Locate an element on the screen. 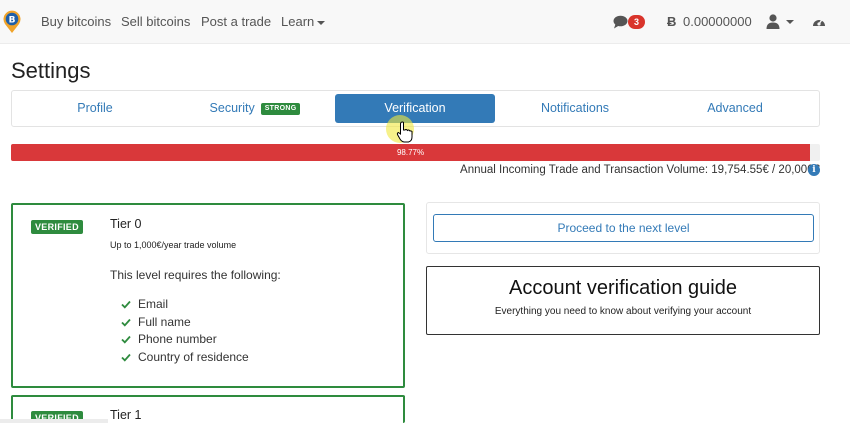 The height and width of the screenshot is (423, 850). tier-1-name: Tier 1 is located at coordinates (126, 415).